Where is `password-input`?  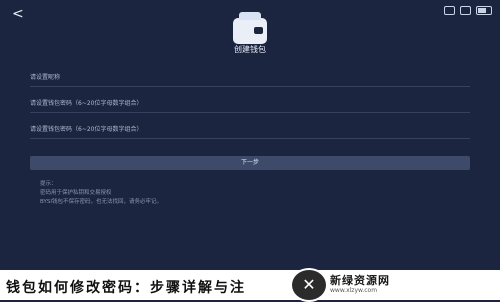 password-input is located at coordinates (250, 103).